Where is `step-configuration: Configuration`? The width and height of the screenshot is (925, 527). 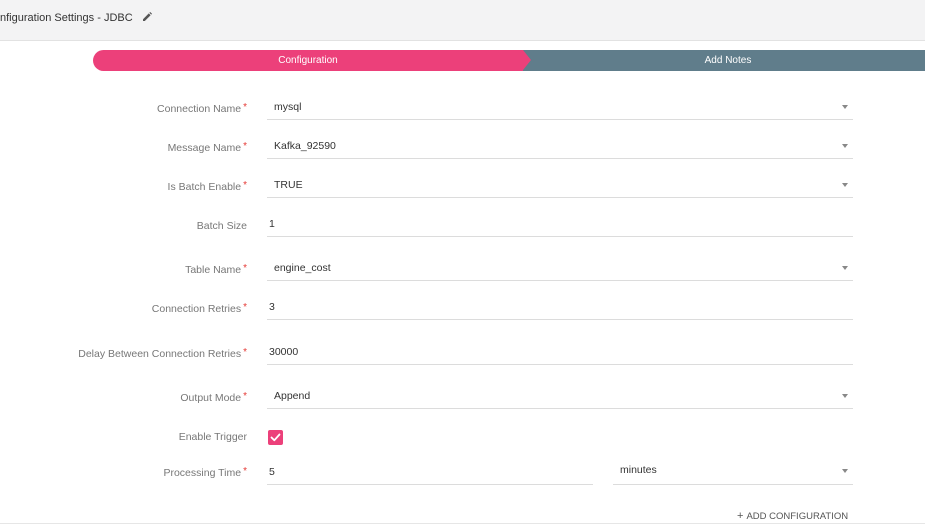 step-configuration: Configuration is located at coordinates (308, 60).